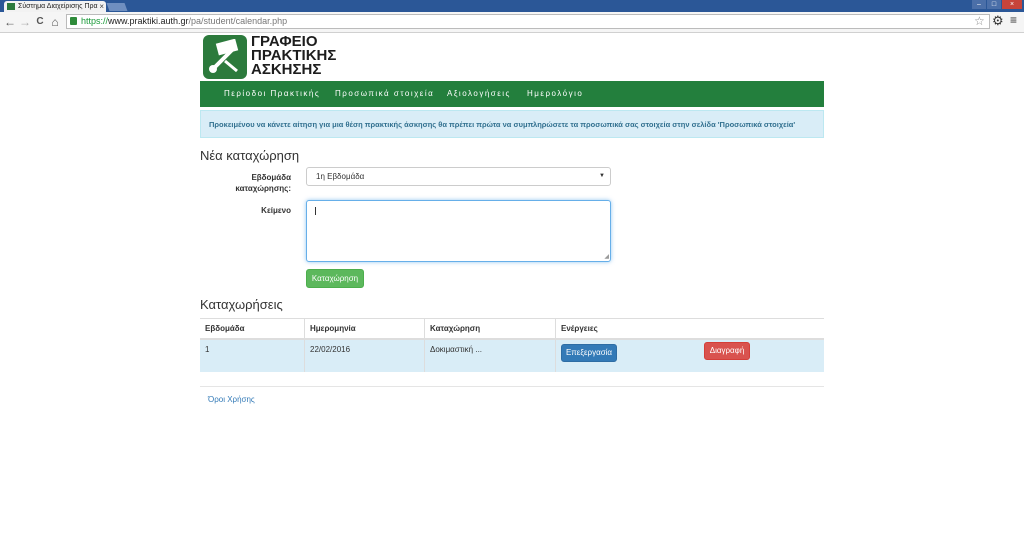 The height and width of the screenshot is (555, 1024). I want to click on logo-text: ΓΡΑΦΕΙΟ ΠΡΑΚΤΙΚΗΣ ΑΣΚΗΣΗΣ, so click(311, 56).